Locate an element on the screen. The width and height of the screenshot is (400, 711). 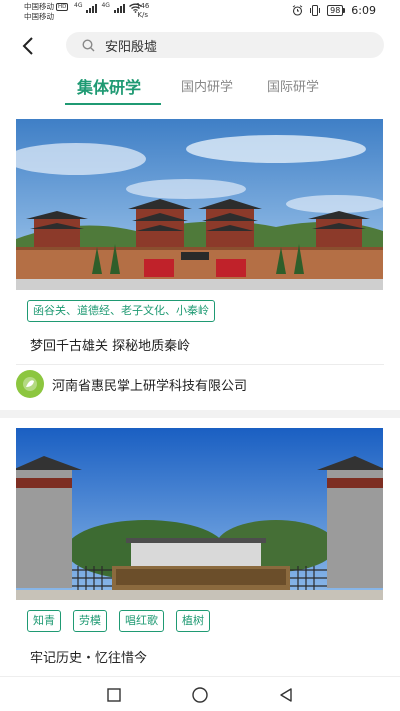
recent-apps-button is located at coordinates (114, 695).